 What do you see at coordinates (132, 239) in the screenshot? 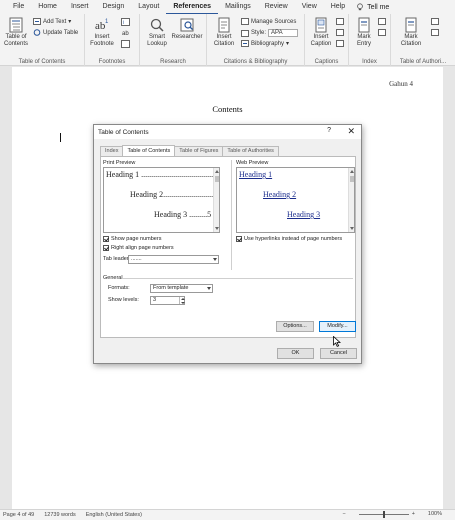
I see `show-page-numbers-checkbox: Show page numbers` at bounding box center [132, 239].